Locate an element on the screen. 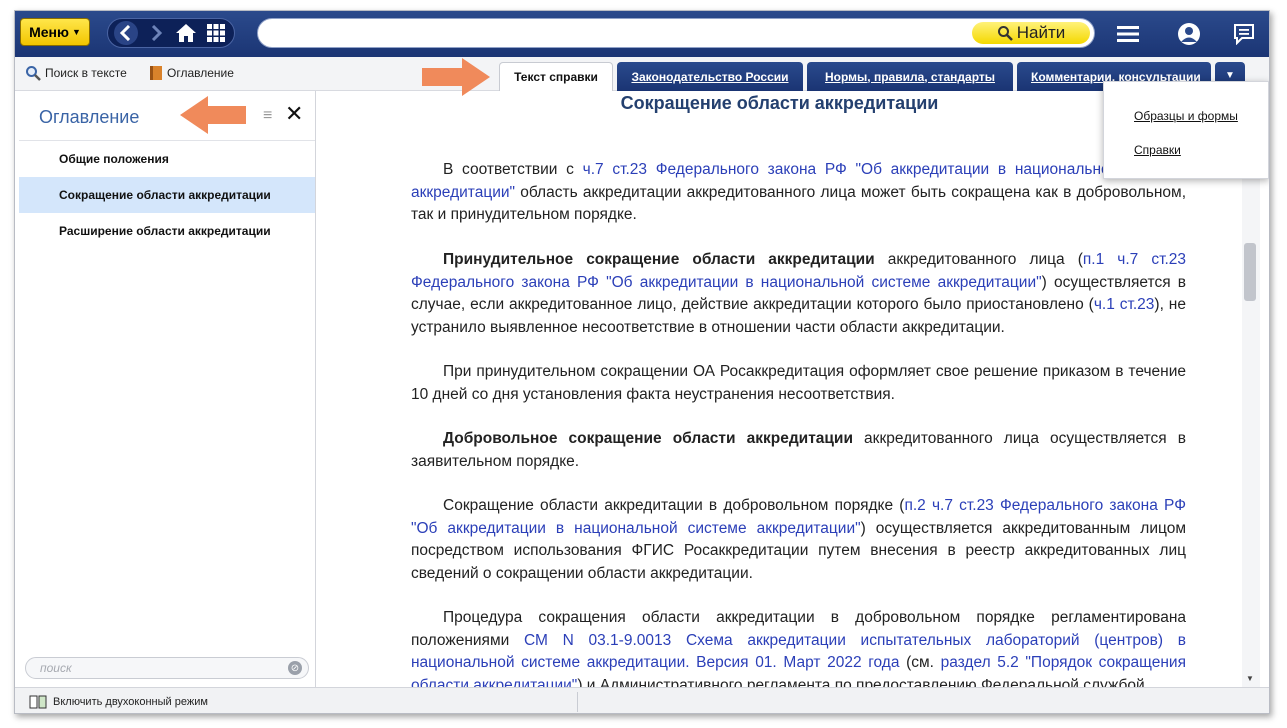  home-button is located at coordinates (186, 33).